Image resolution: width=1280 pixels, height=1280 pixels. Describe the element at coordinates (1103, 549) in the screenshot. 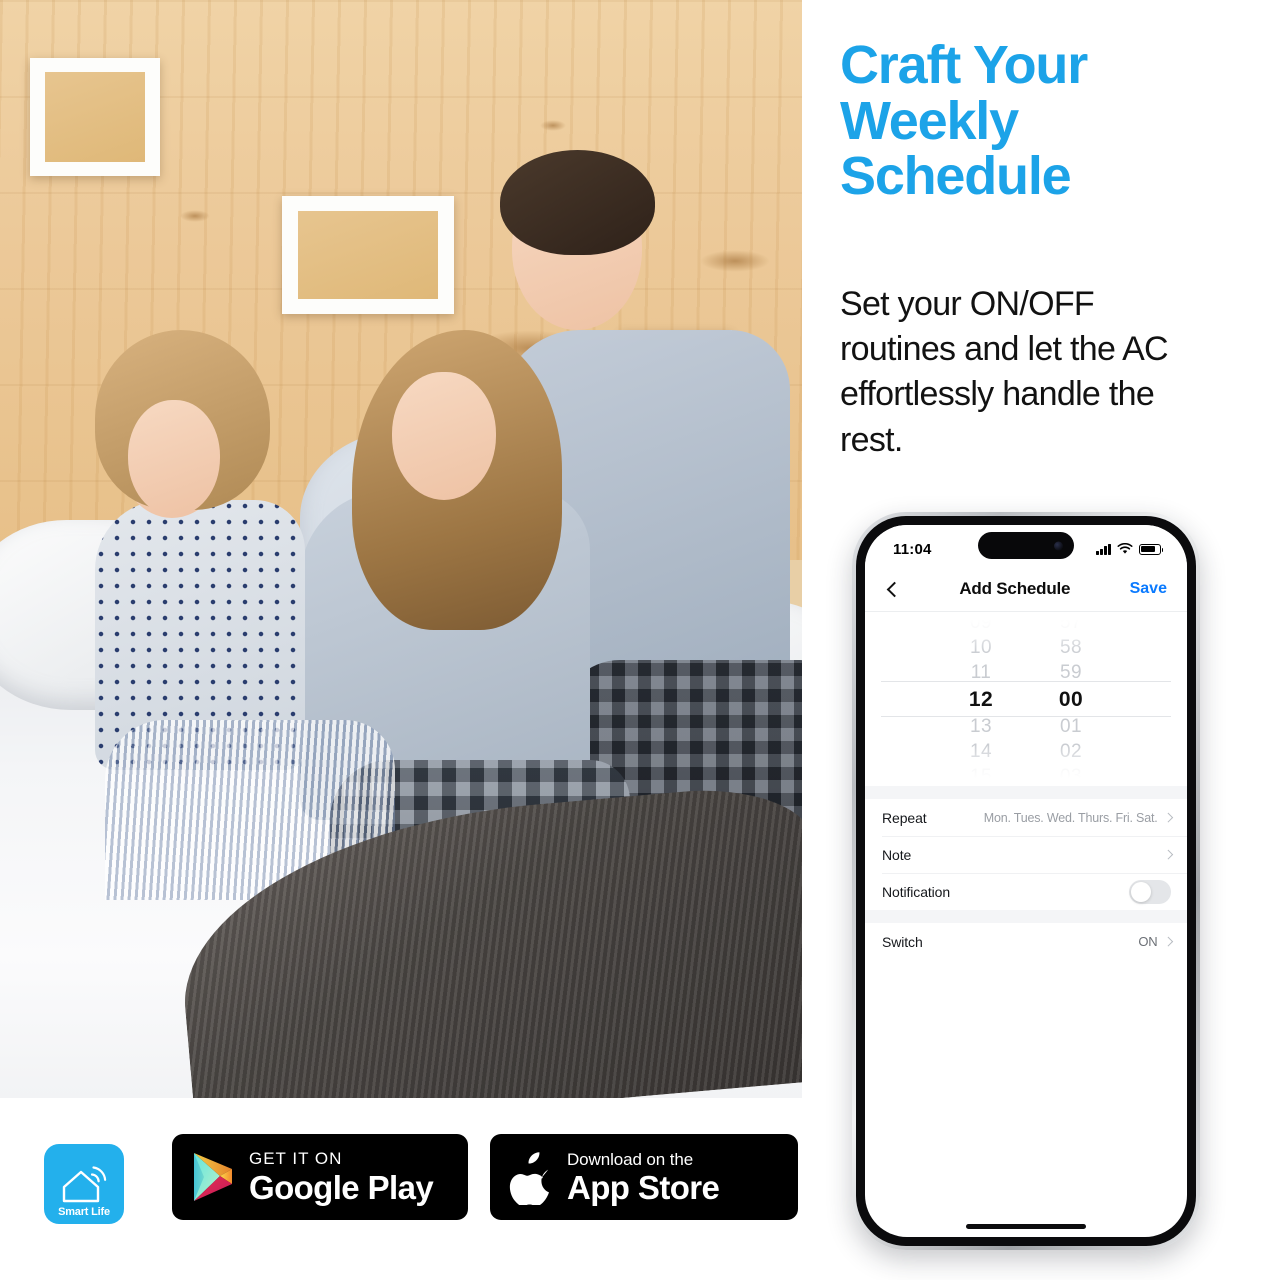

I see `cellular-bars-icon` at that location.